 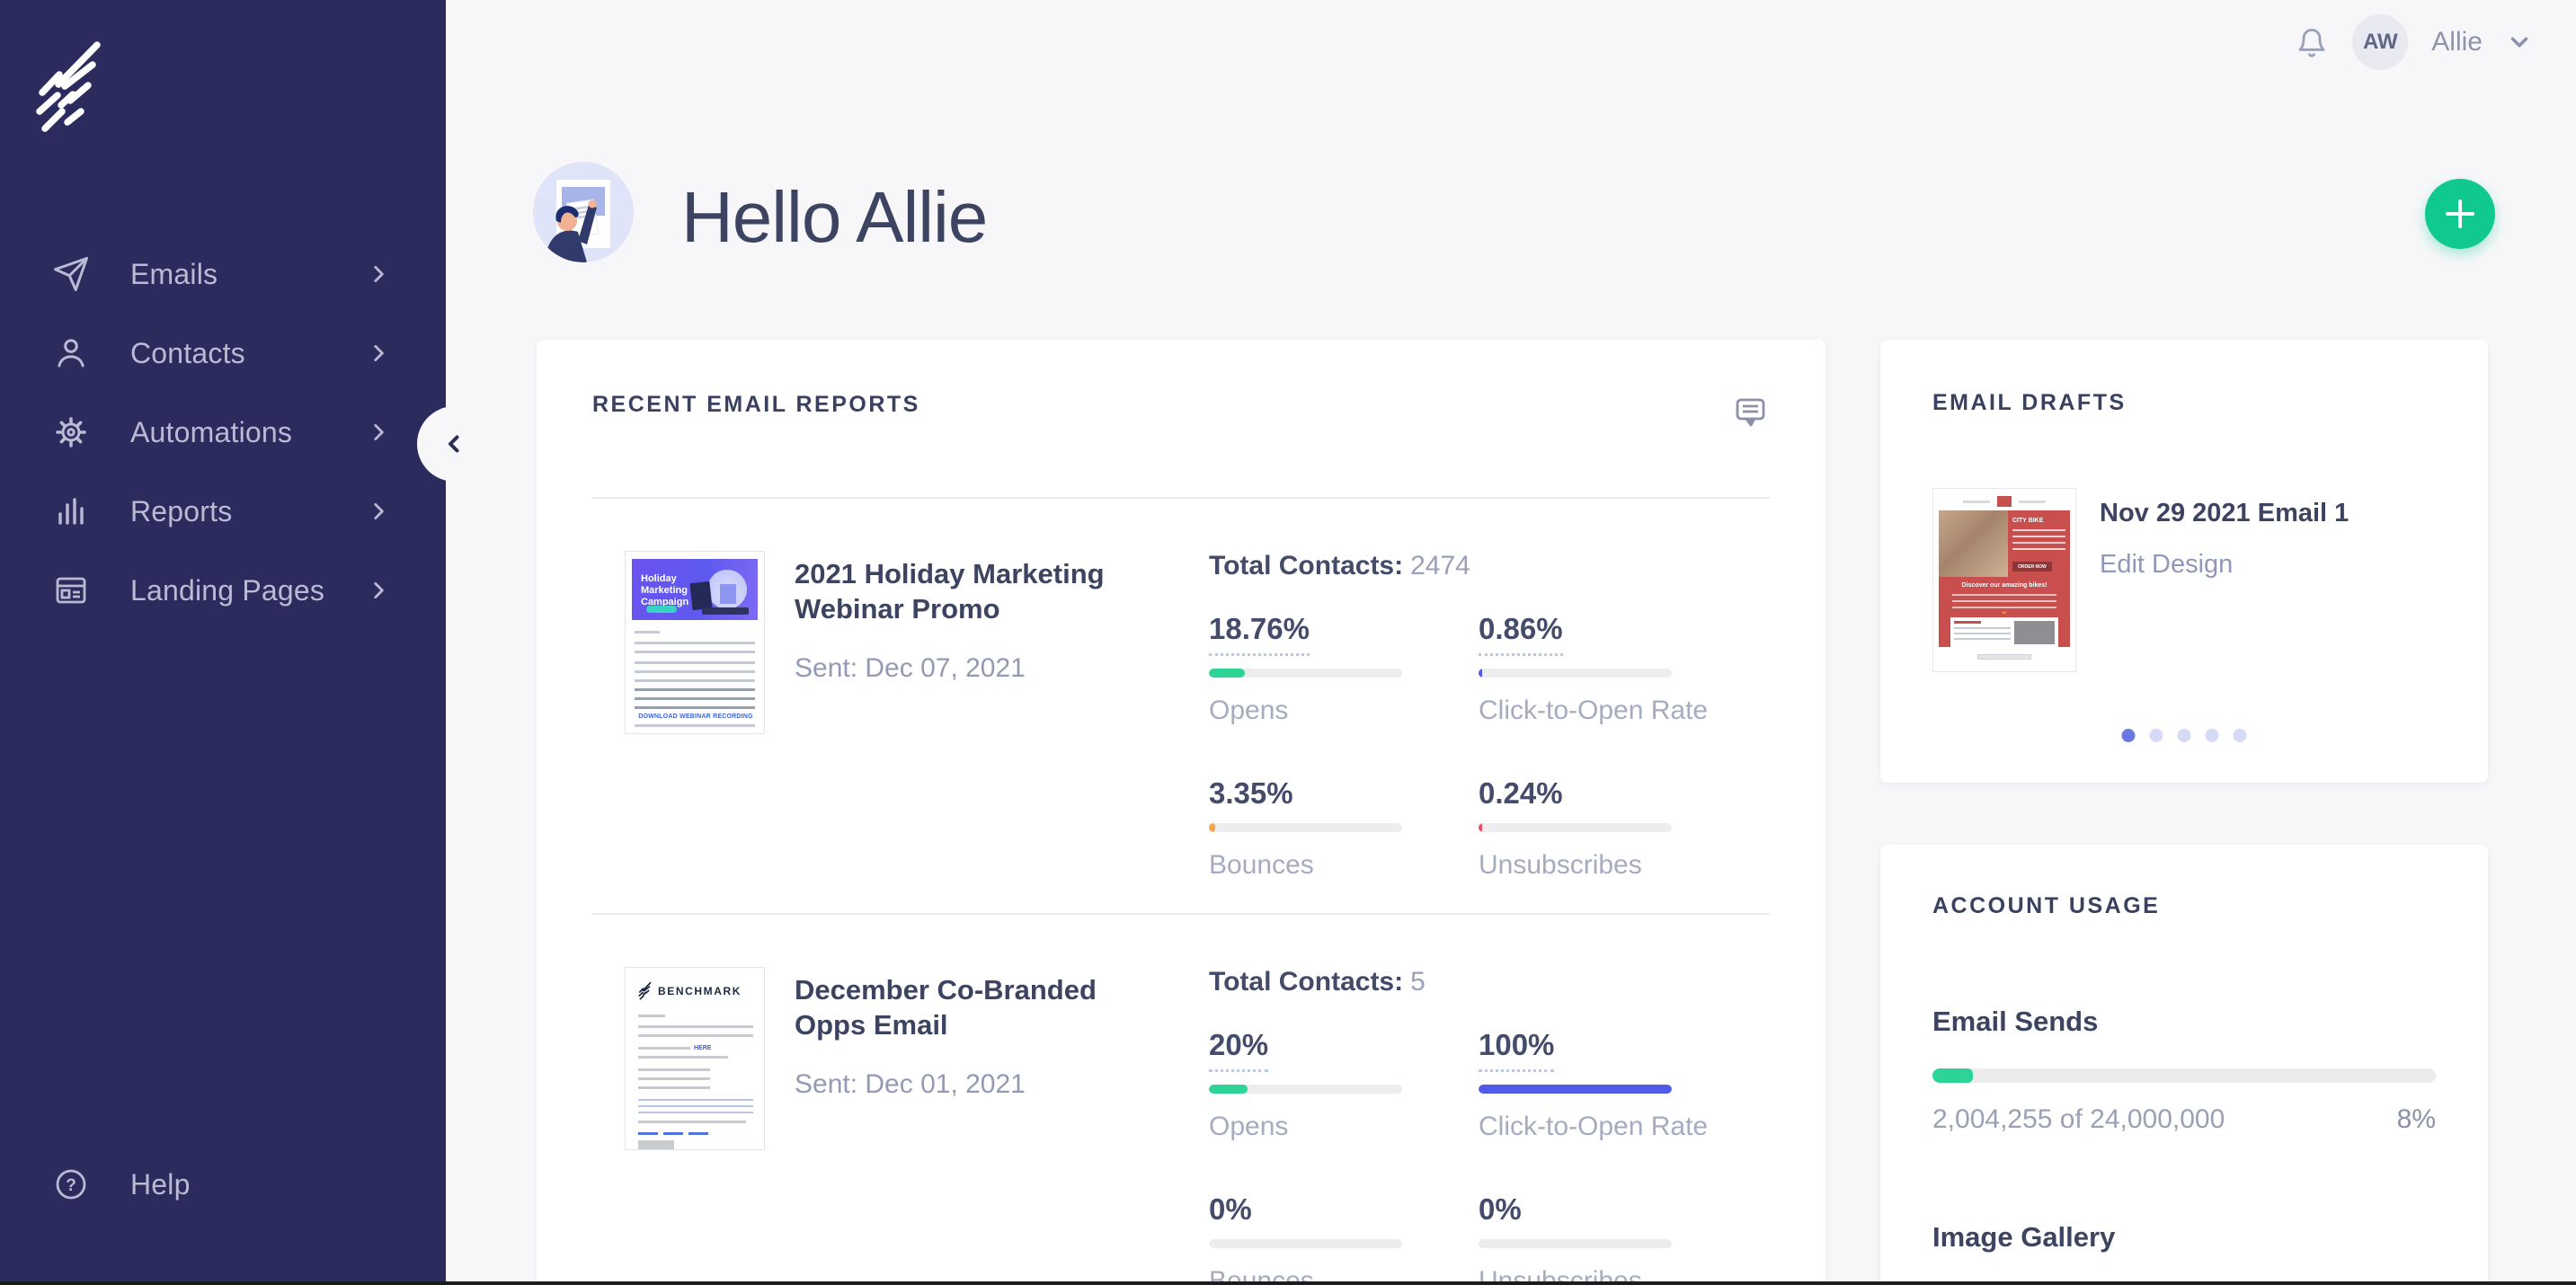 I want to click on edit-design-link: Edit Design, so click(x=2166, y=565).